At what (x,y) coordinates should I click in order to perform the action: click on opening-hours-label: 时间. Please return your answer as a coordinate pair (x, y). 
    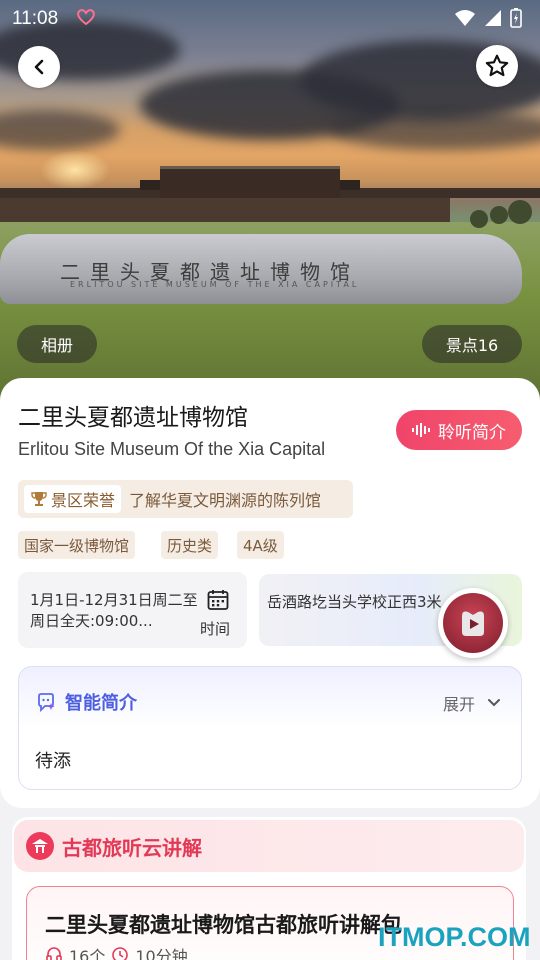
    Looking at the image, I should click on (215, 629).